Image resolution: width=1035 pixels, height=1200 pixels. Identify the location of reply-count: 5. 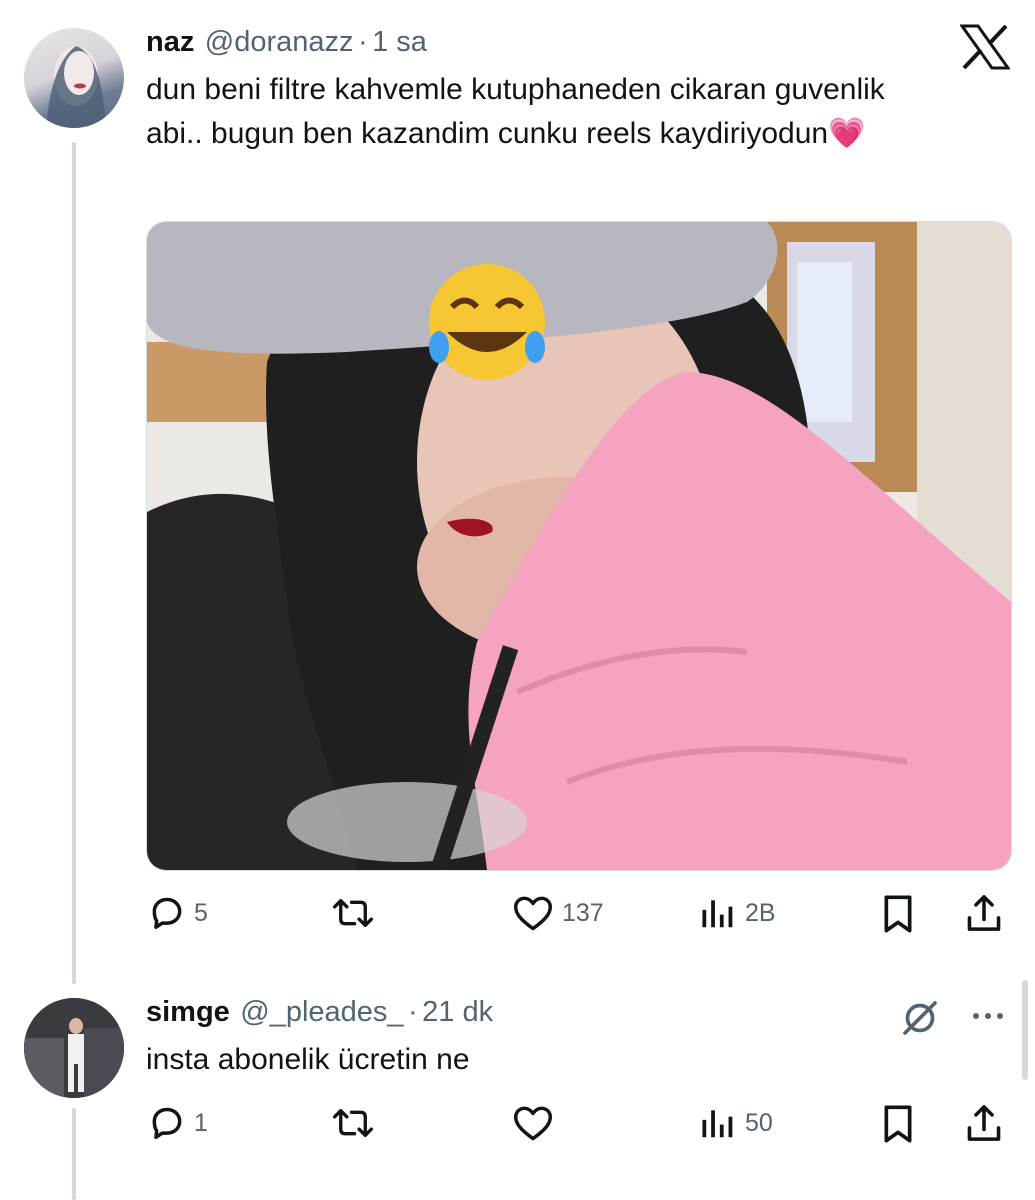
(201, 912).